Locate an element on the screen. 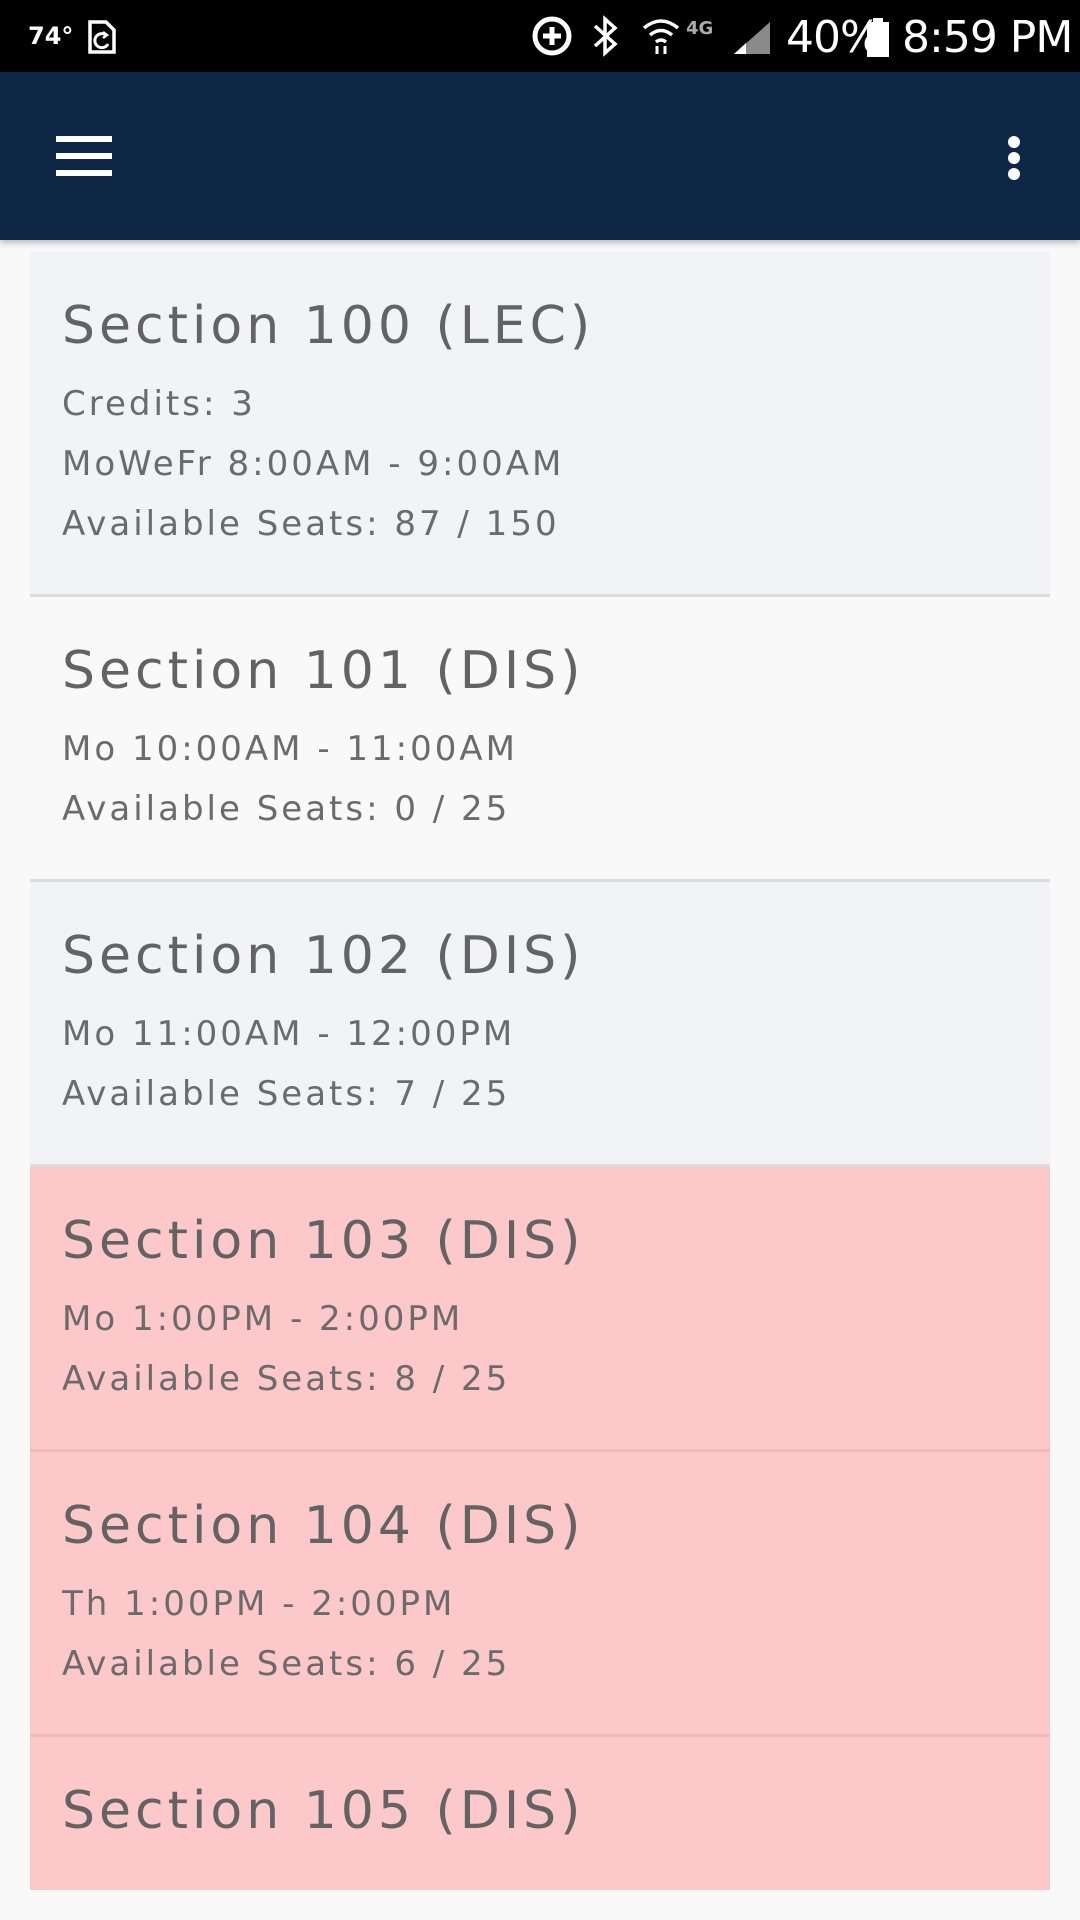 The width and height of the screenshot is (1080, 1920). section-detail-line: Th 1:00PM - 2:00PM is located at coordinates (259, 1604).